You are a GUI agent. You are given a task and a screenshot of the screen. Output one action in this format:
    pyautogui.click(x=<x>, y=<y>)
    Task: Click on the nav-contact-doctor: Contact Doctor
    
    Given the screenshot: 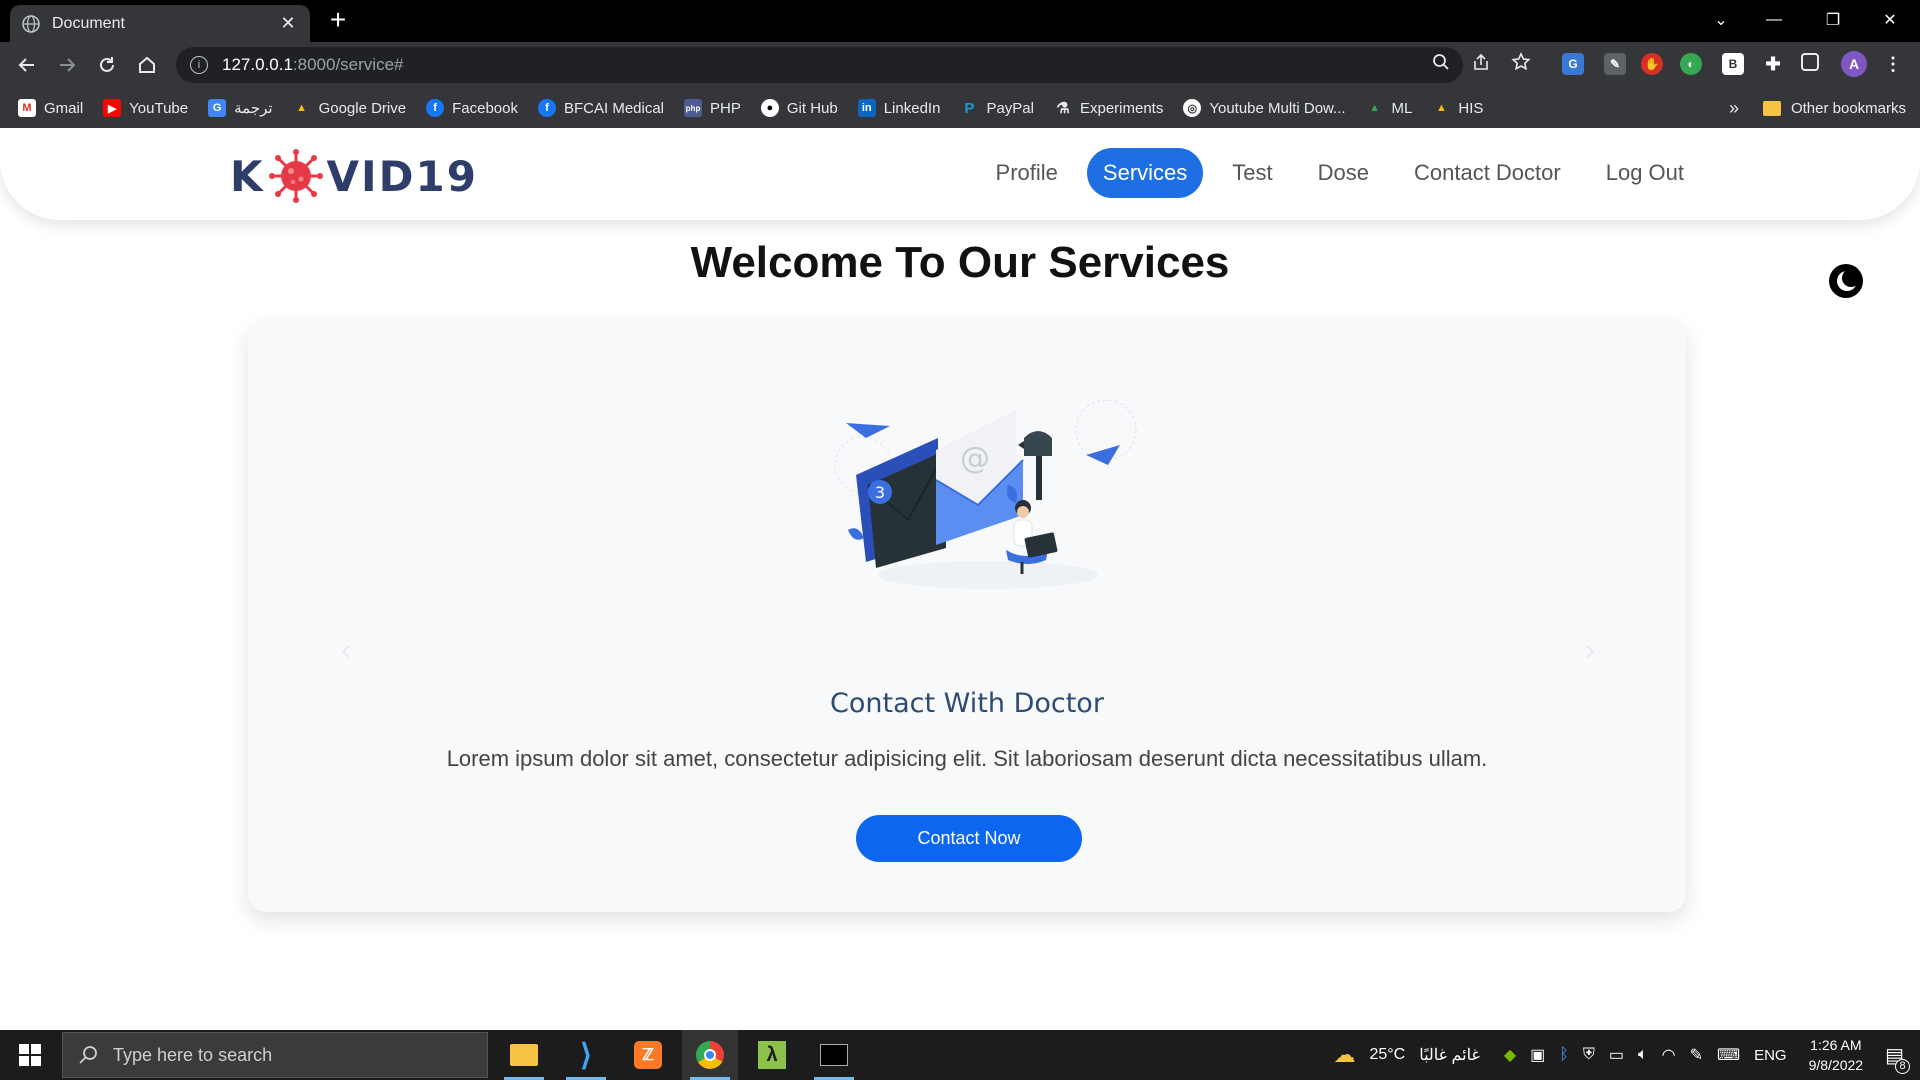 What is the action you would take?
    pyautogui.click(x=1487, y=173)
    